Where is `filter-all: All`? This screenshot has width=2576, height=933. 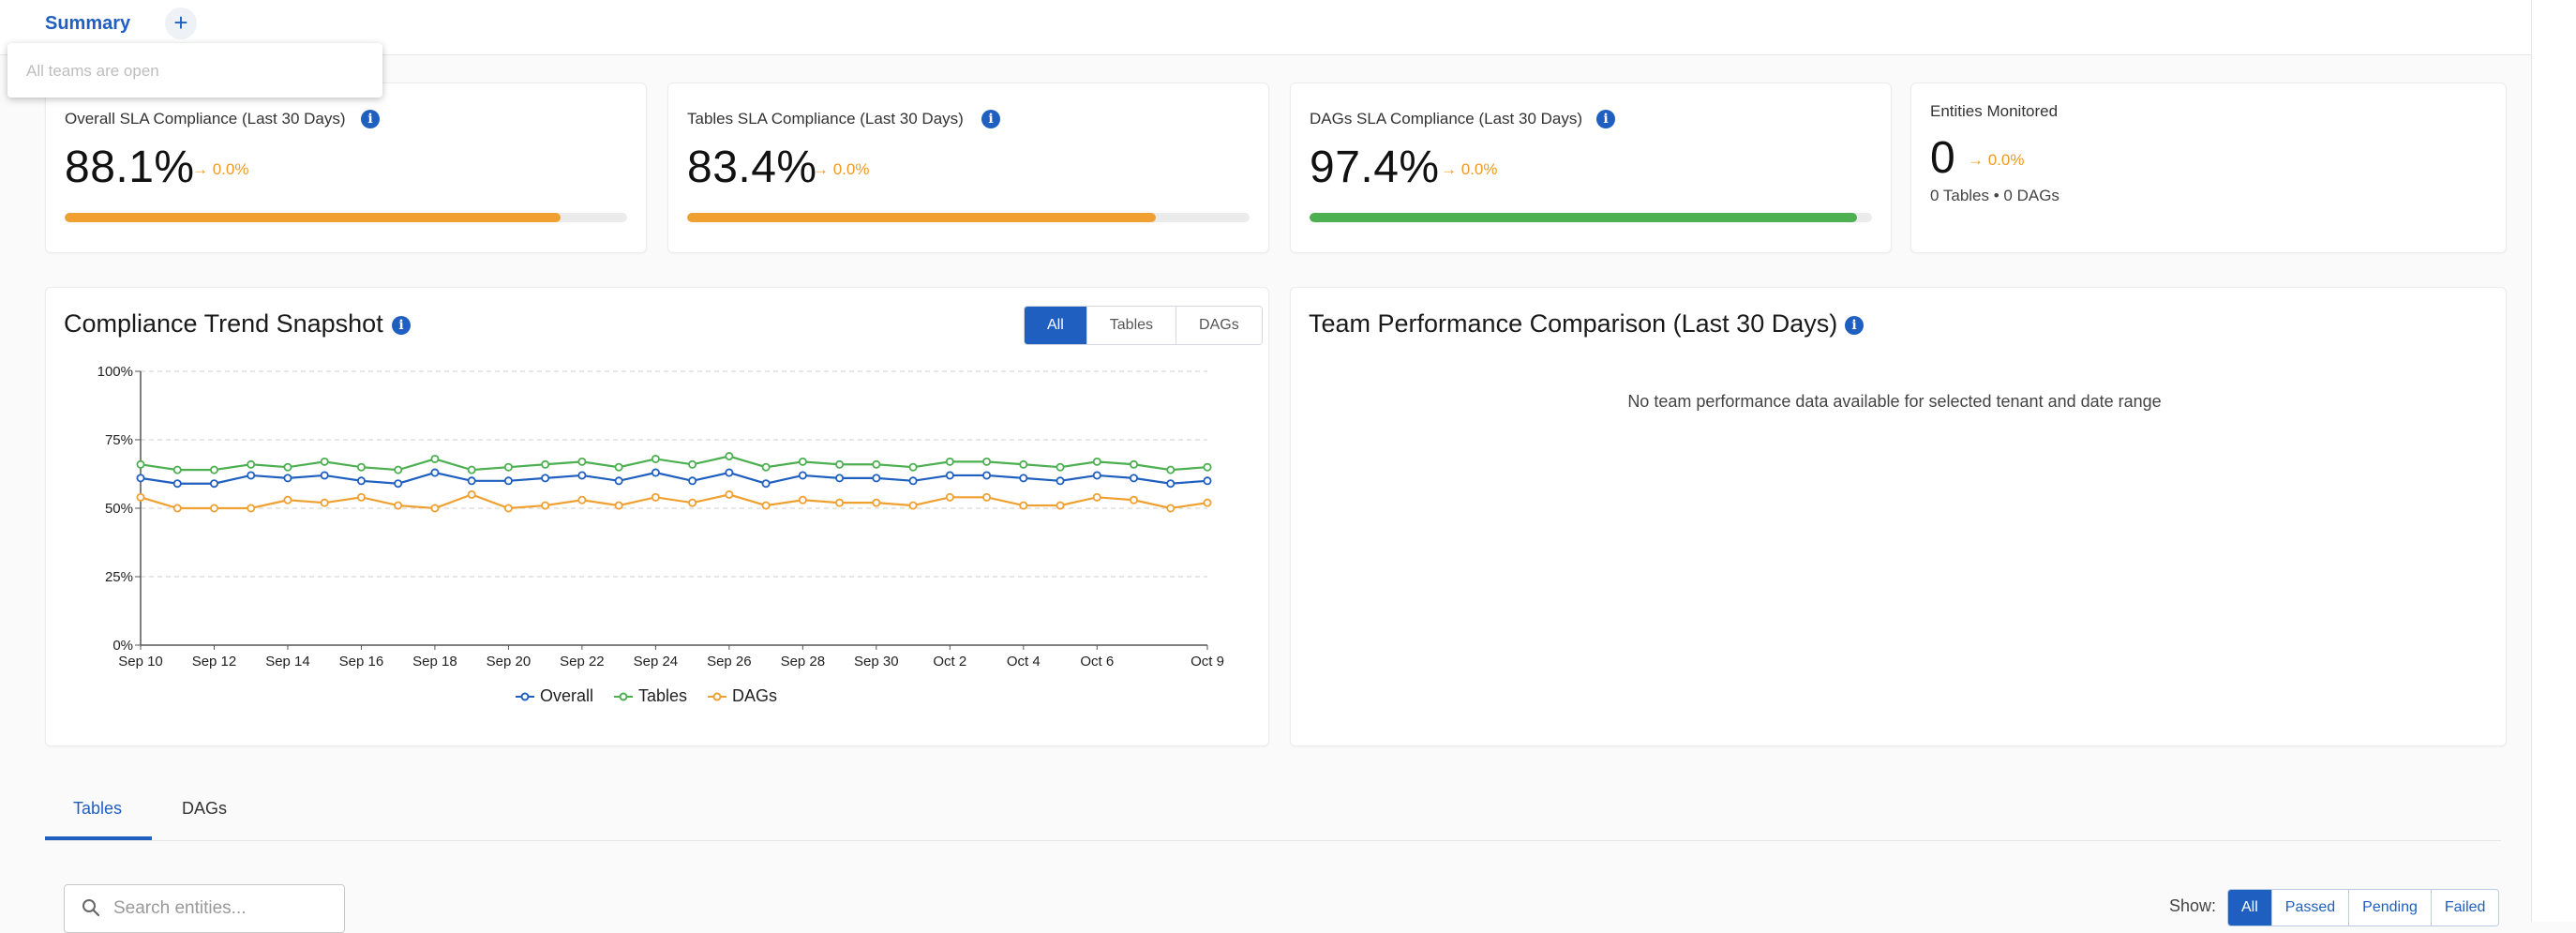
filter-all: All is located at coordinates (2250, 907).